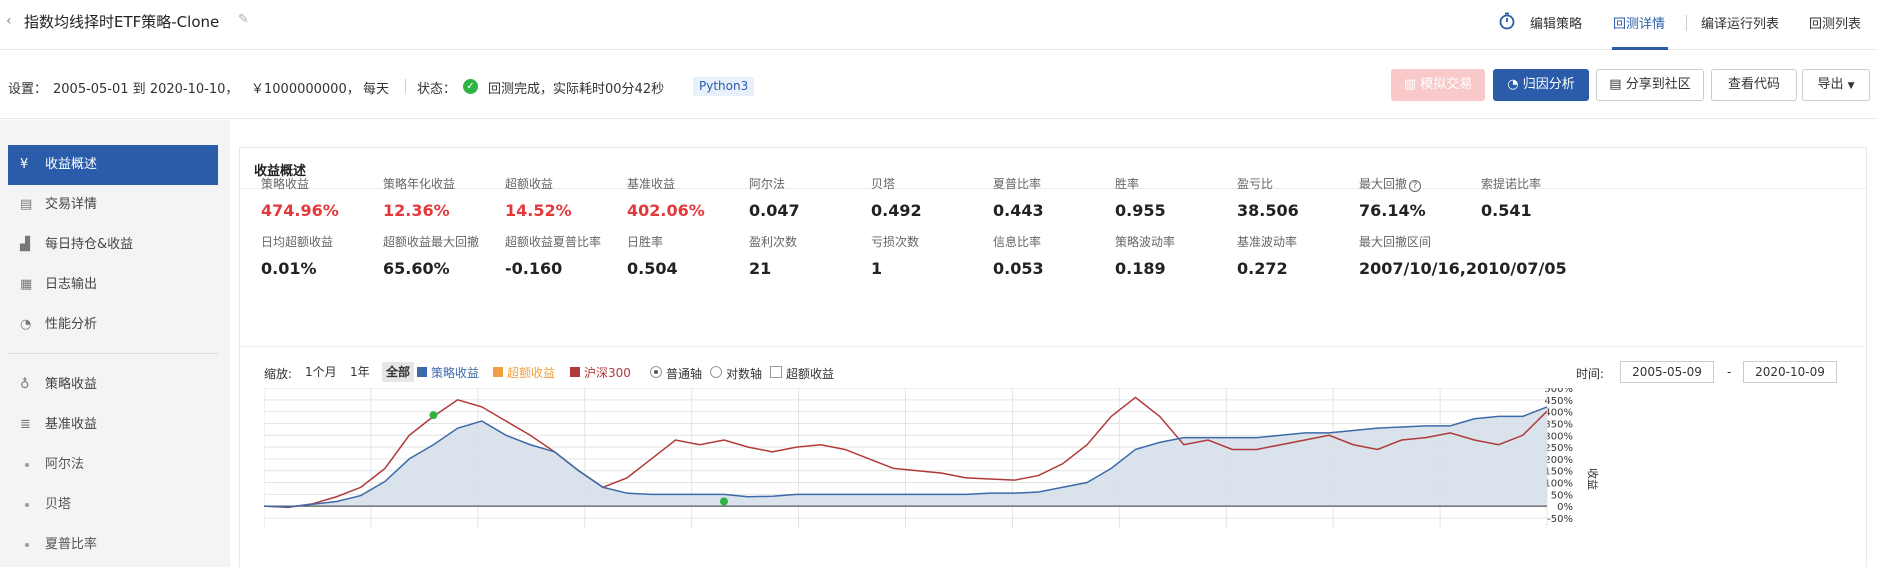 The image size is (1877, 568). I want to click on sidebar-item-overview: ¥ 收益概述, so click(113, 165).